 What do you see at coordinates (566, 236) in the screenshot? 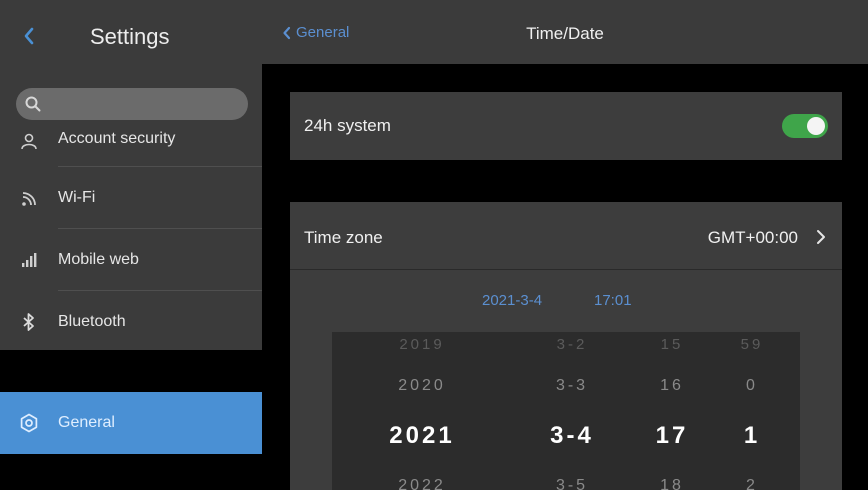
I see `timezone-row: Time zone GMT+00:00` at bounding box center [566, 236].